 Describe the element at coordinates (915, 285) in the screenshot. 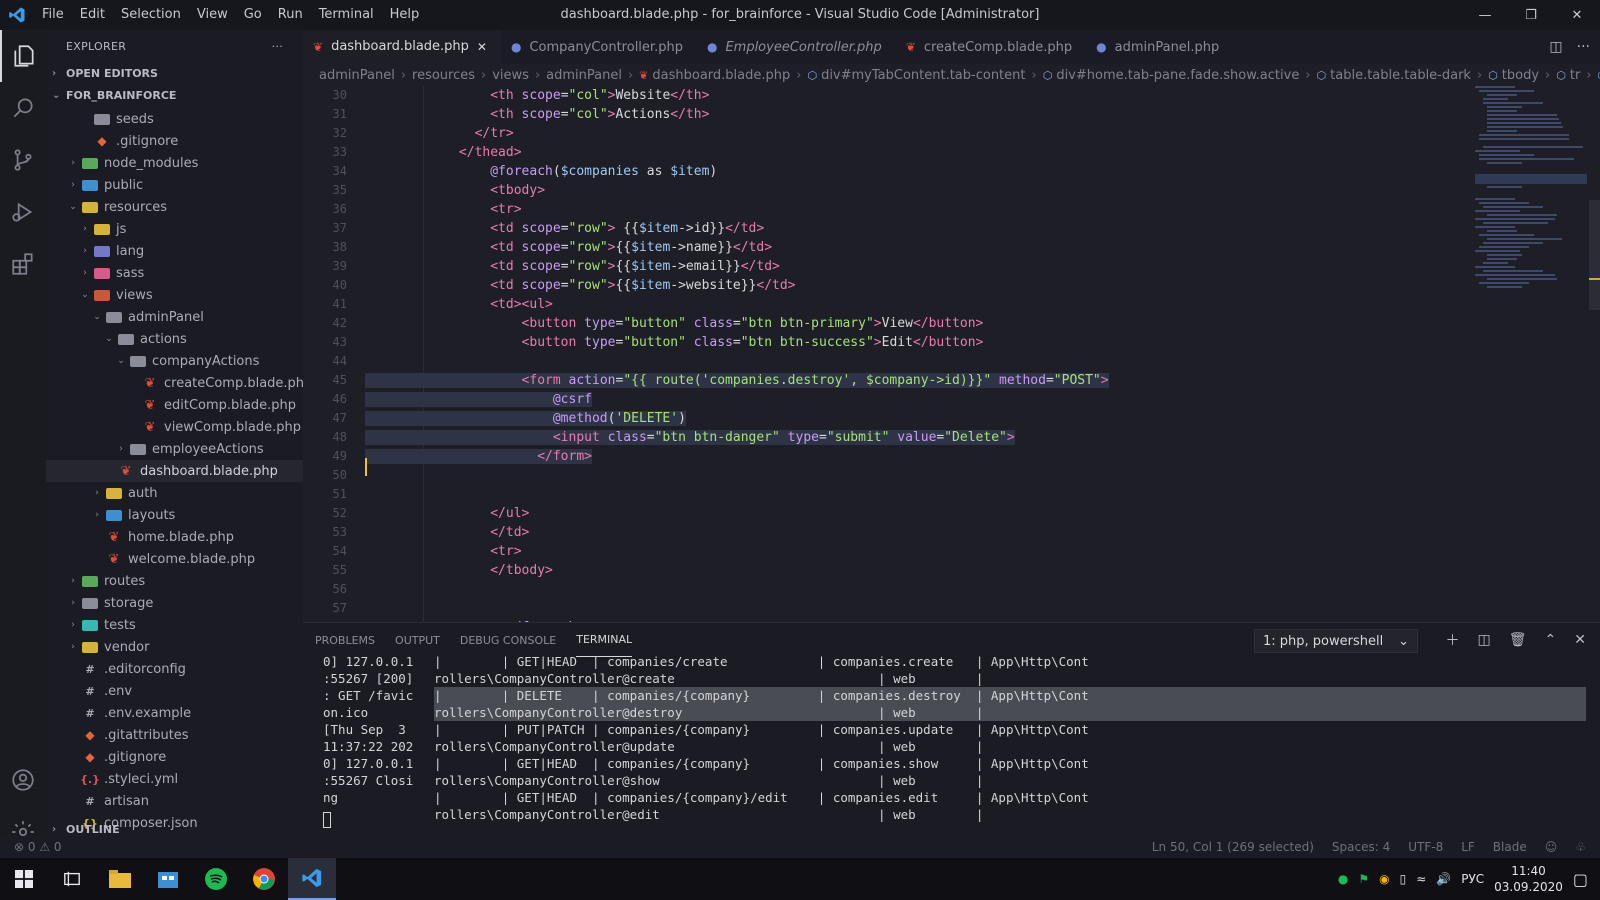

I see `code-line: <td scope="row">{{$item->website}}</td>` at that location.